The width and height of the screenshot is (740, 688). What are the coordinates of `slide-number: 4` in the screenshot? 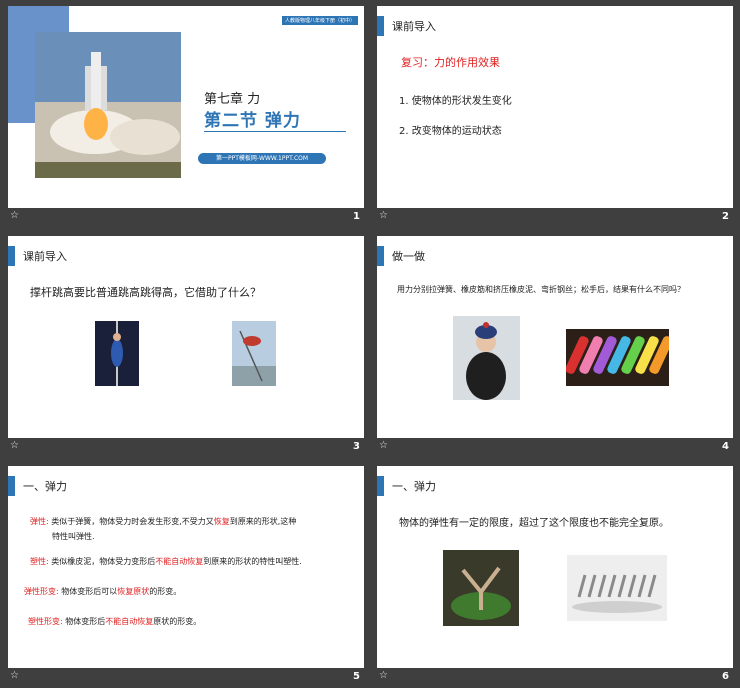 It's located at (725, 446).